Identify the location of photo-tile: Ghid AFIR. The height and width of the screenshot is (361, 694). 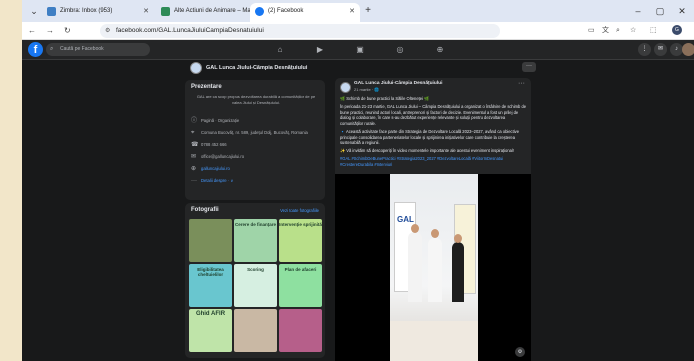
(210, 330).